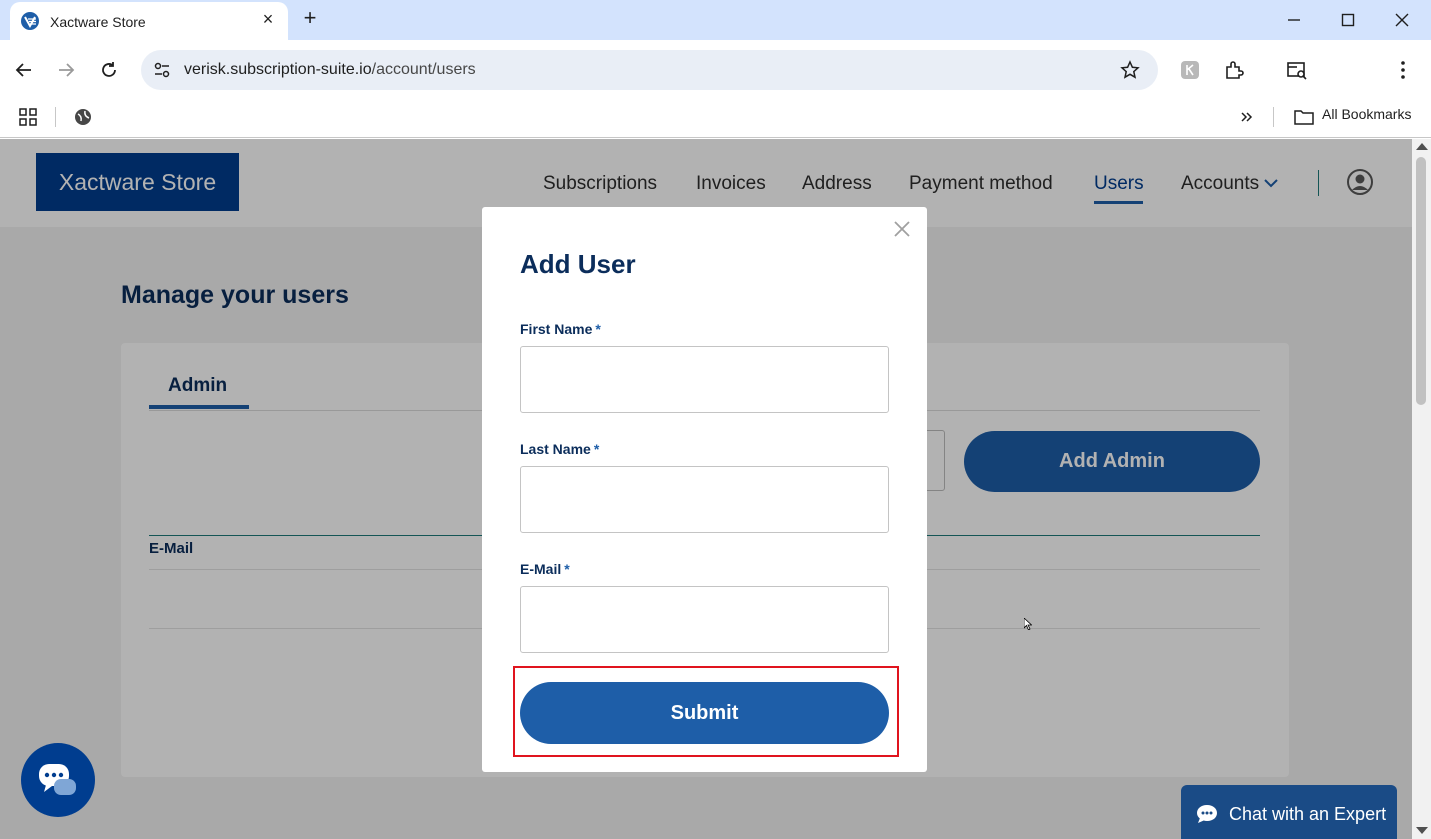 This screenshot has height=839, width=1431. What do you see at coordinates (545, 569) in the screenshot?
I see `email-label: E-Mail *` at bounding box center [545, 569].